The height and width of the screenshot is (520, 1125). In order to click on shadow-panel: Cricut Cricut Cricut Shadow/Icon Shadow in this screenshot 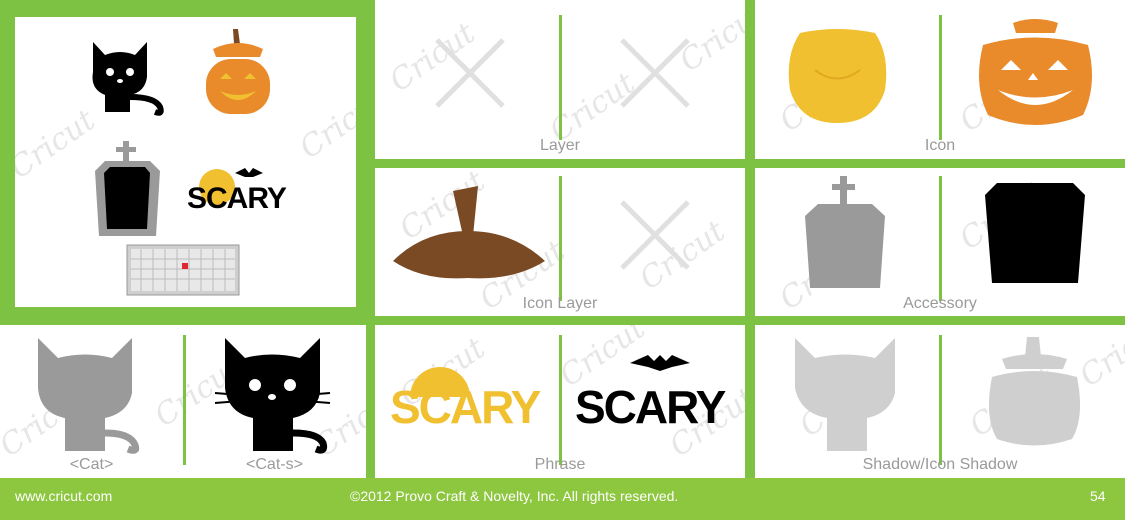, I will do `click(940, 401)`.